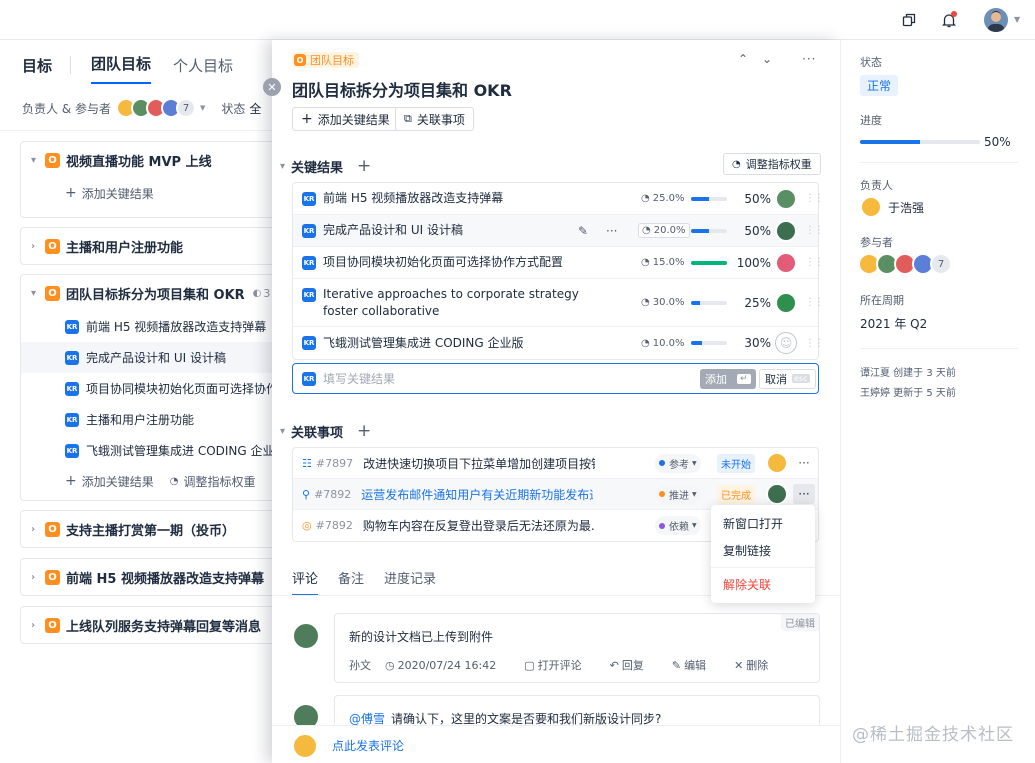 The width and height of the screenshot is (1035, 763). I want to click on kr-weight: ◔ 15.0%, so click(663, 262).